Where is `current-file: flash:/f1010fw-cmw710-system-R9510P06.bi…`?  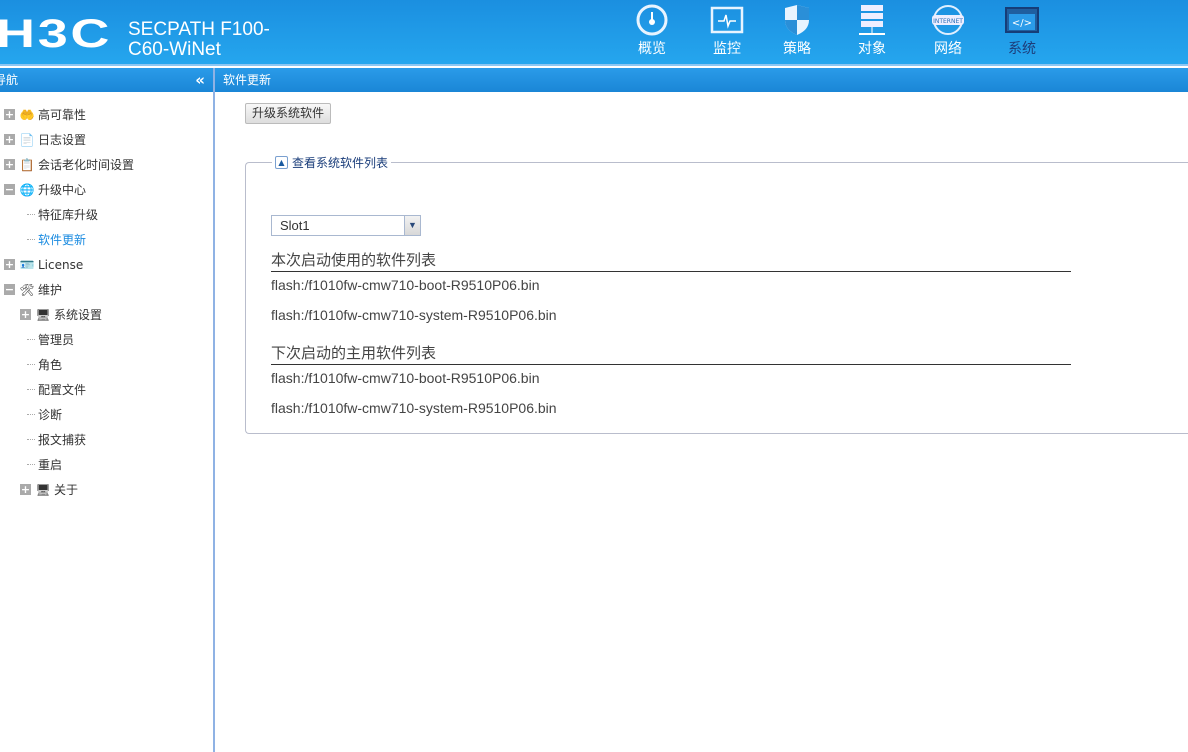
current-file: flash:/f1010fw-cmw710-system-R9510P06.bi… is located at coordinates (414, 315).